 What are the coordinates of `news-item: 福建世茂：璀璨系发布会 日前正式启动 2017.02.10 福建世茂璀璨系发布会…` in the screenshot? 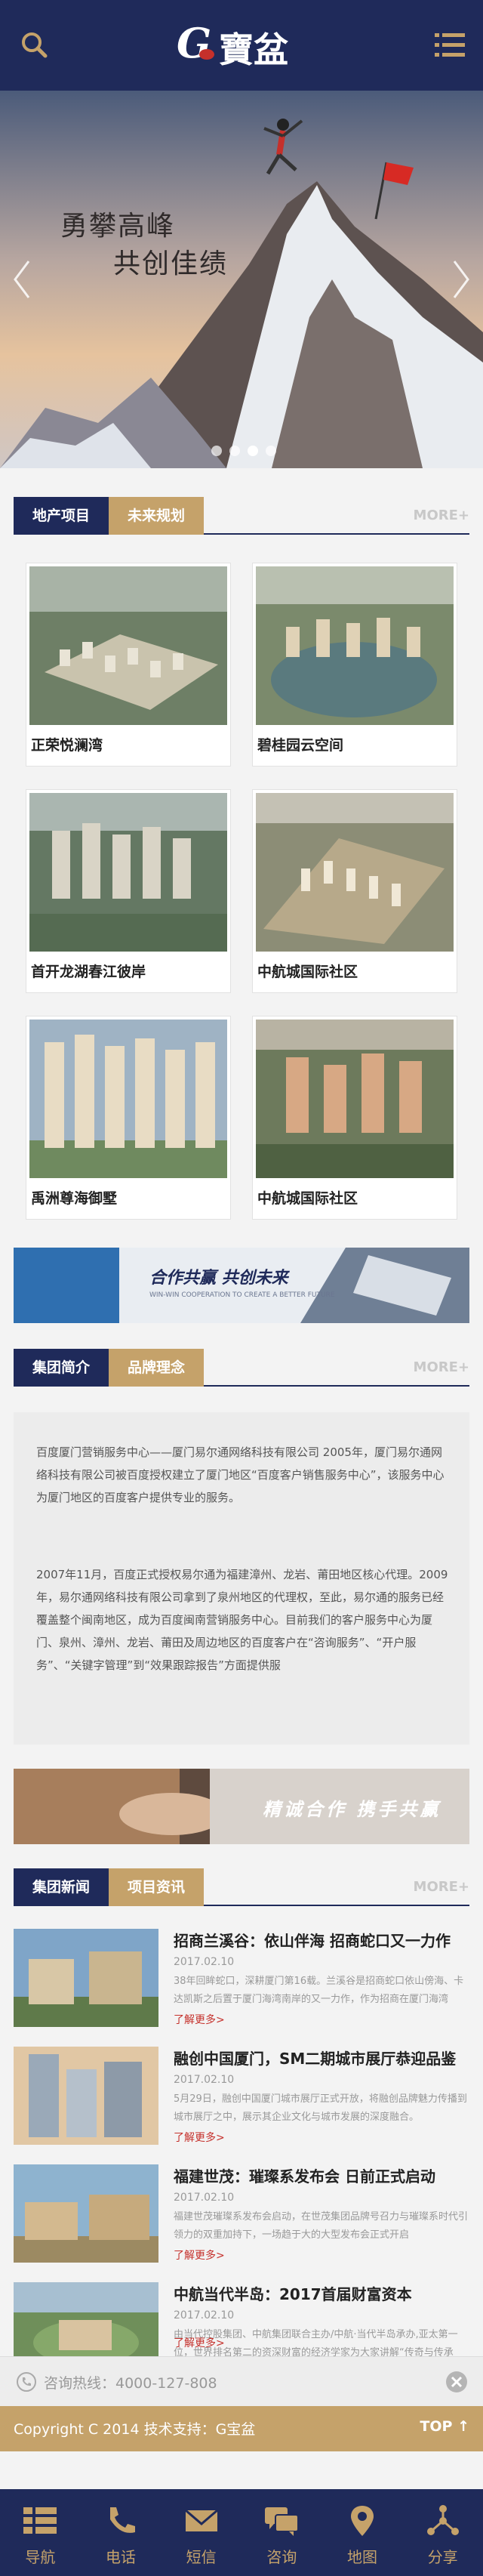 It's located at (241, 2217).